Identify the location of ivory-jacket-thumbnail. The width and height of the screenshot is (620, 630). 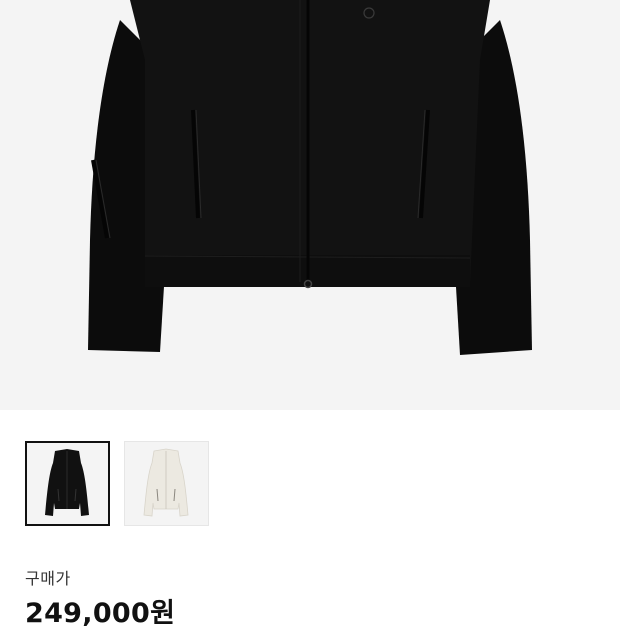
(166, 483).